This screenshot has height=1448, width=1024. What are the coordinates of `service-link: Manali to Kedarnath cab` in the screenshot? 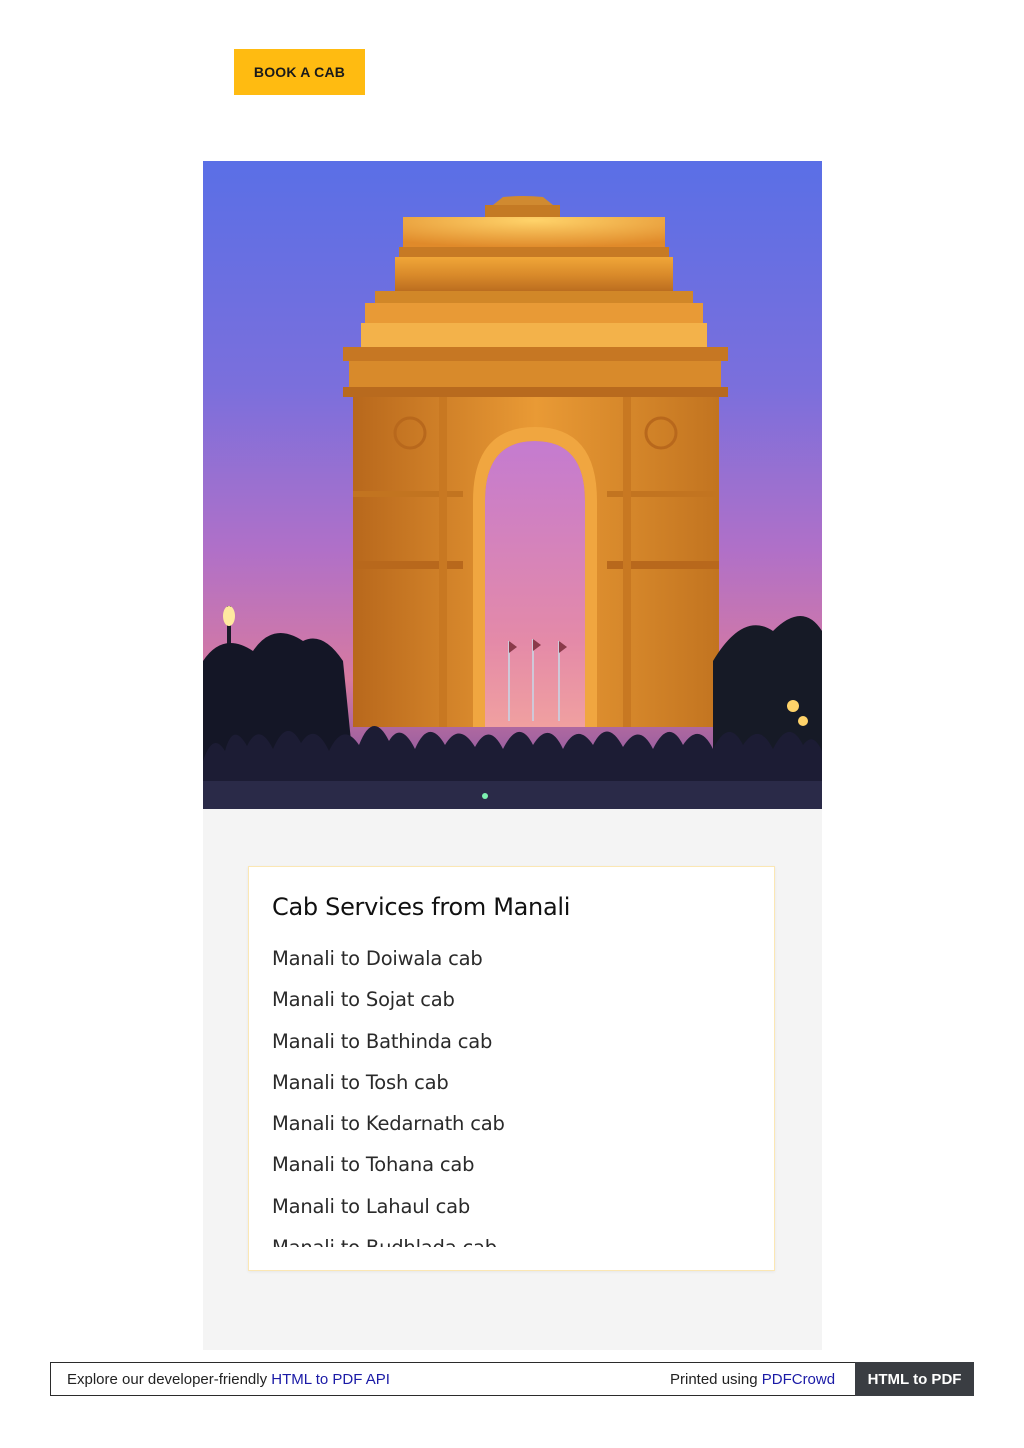 It's located at (388, 1123).